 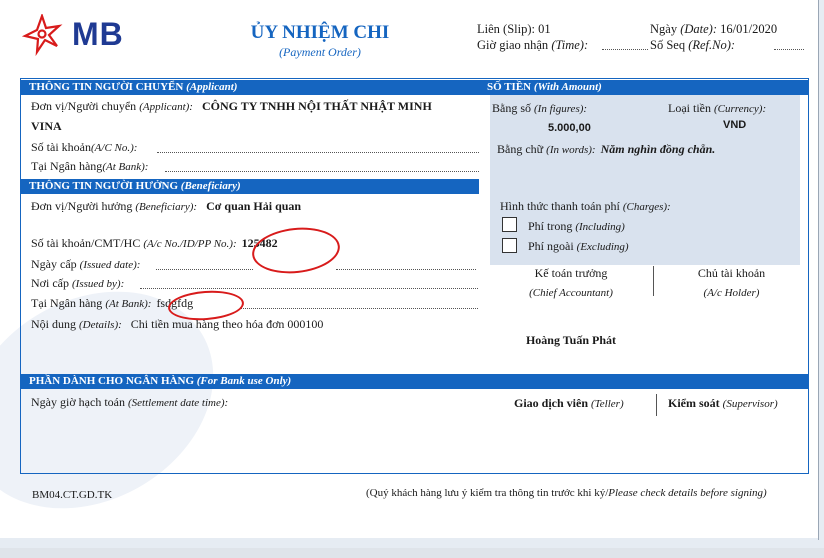 What do you see at coordinates (190, 244) in the screenshot?
I see `beneficiary-account-label-en: (A/c No./ID/PP No.):` at bounding box center [190, 244].